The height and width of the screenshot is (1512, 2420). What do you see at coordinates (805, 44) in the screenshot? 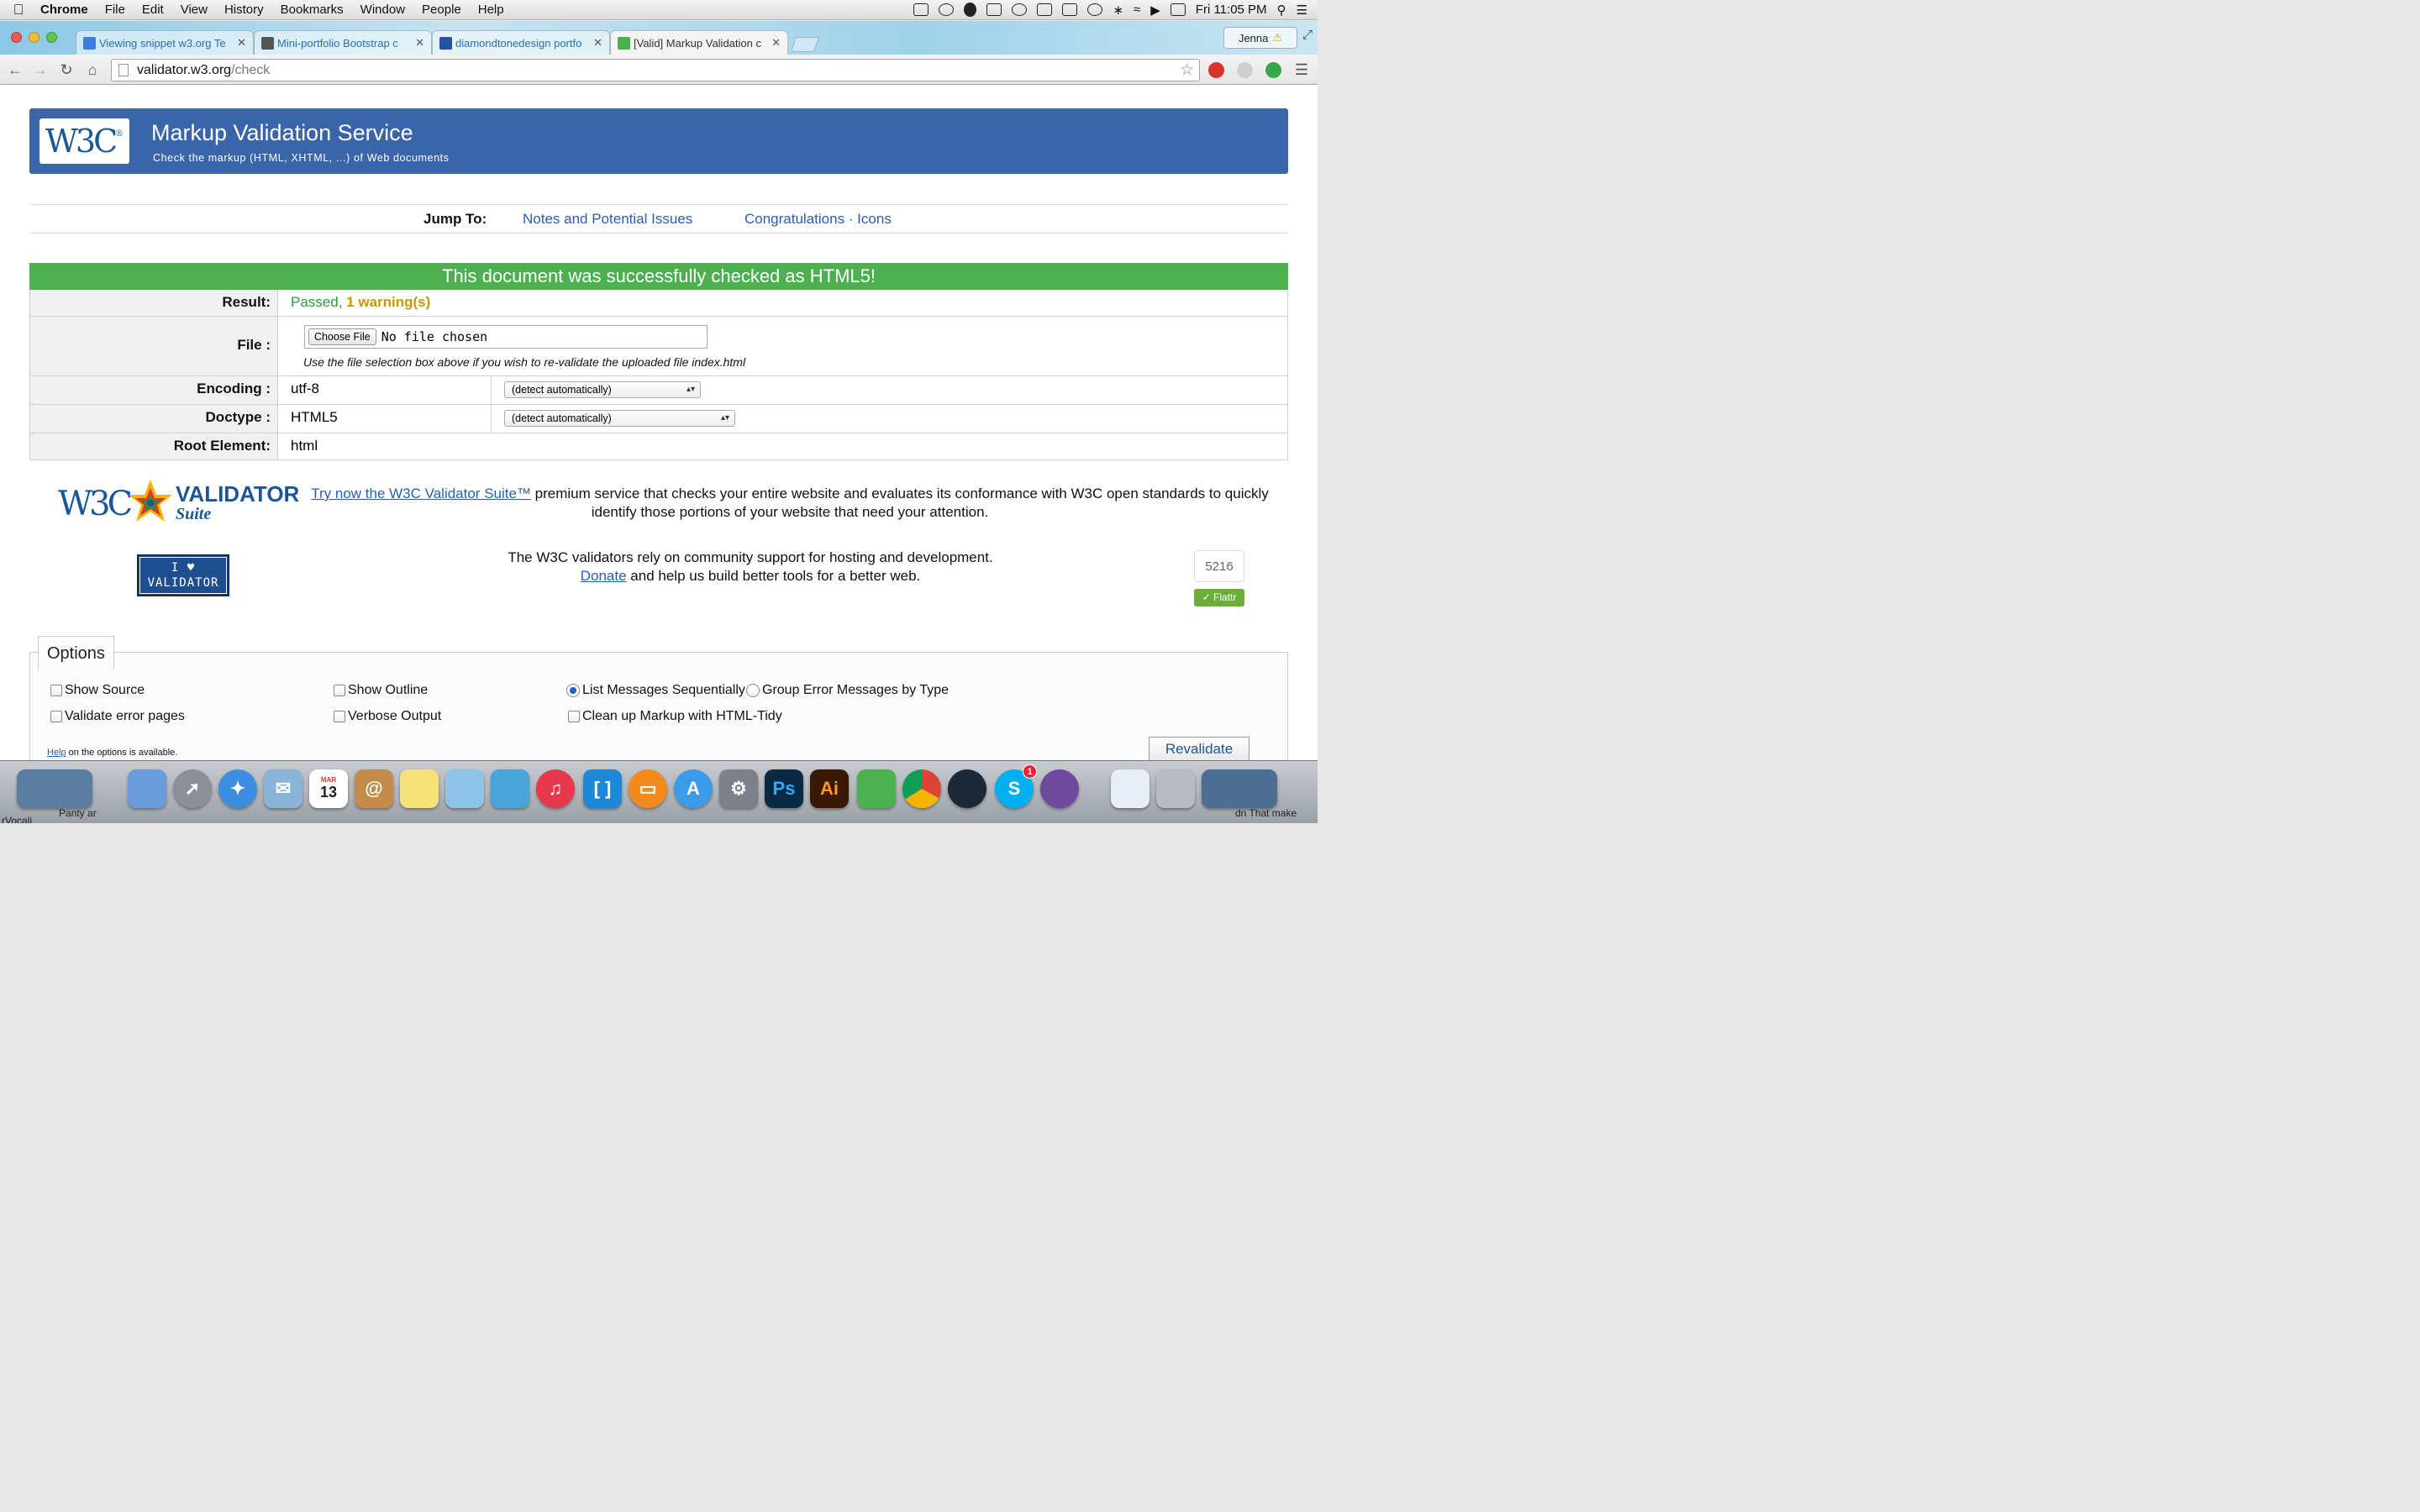
I see `new-tab-button` at bounding box center [805, 44].